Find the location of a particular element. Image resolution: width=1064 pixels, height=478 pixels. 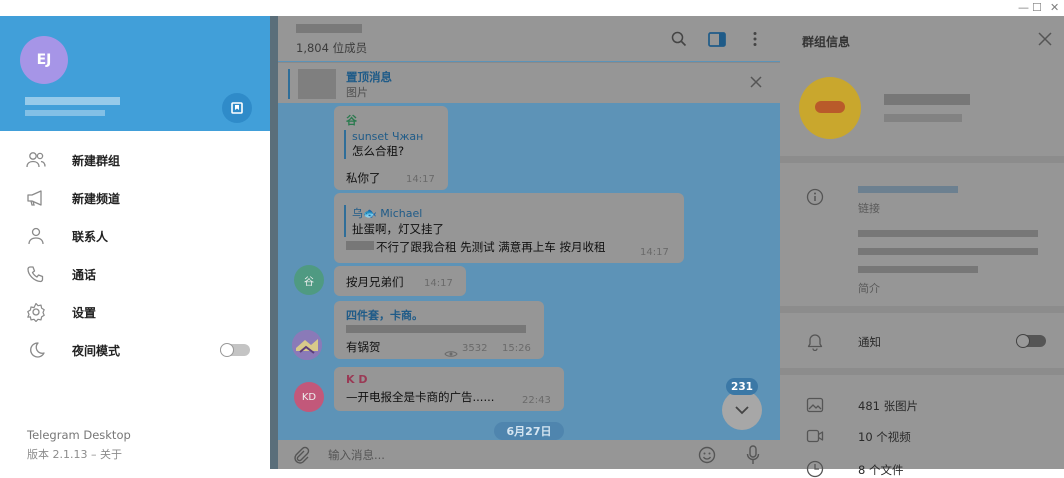

menu-label-settings: 设置 is located at coordinates (84, 312).